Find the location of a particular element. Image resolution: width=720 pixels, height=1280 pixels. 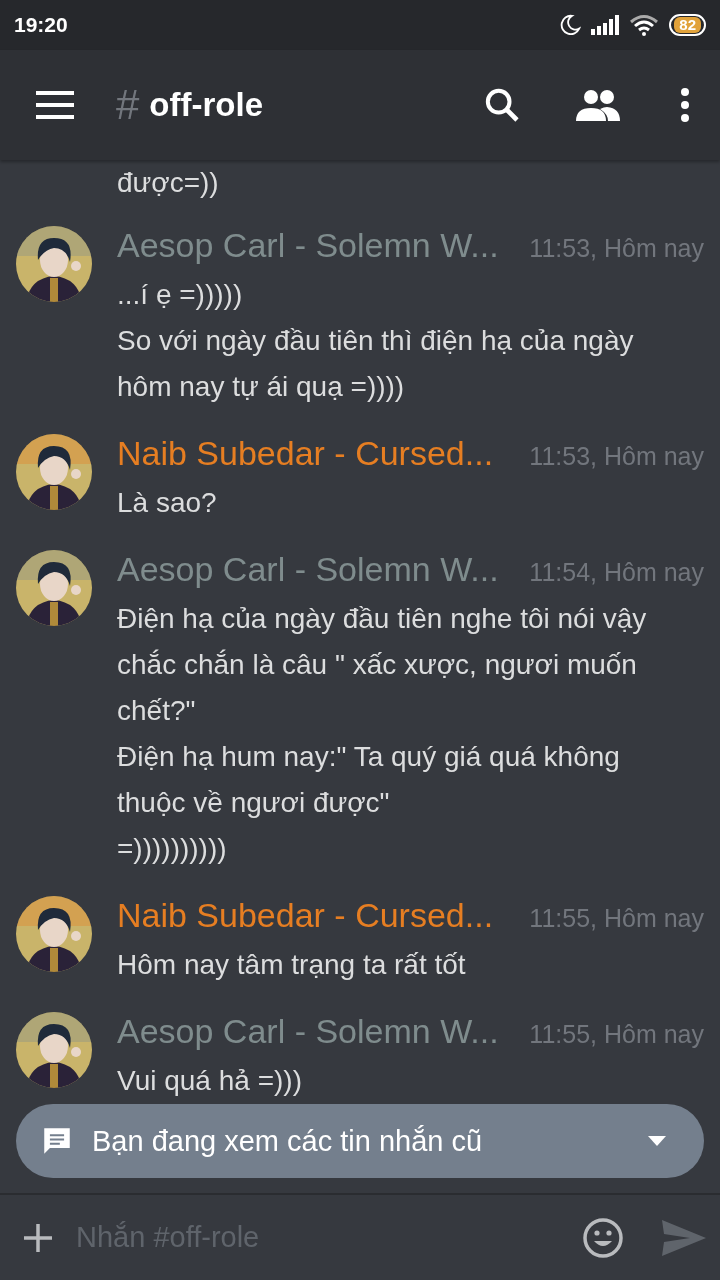

caret-icon is located at coordinates (657, 1141).